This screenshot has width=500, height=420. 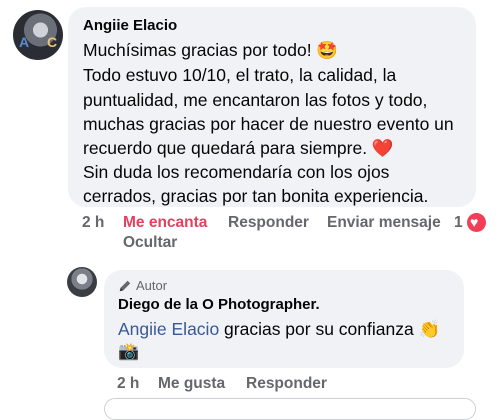 I want to click on reaction-count: 1, so click(x=458, y=223).